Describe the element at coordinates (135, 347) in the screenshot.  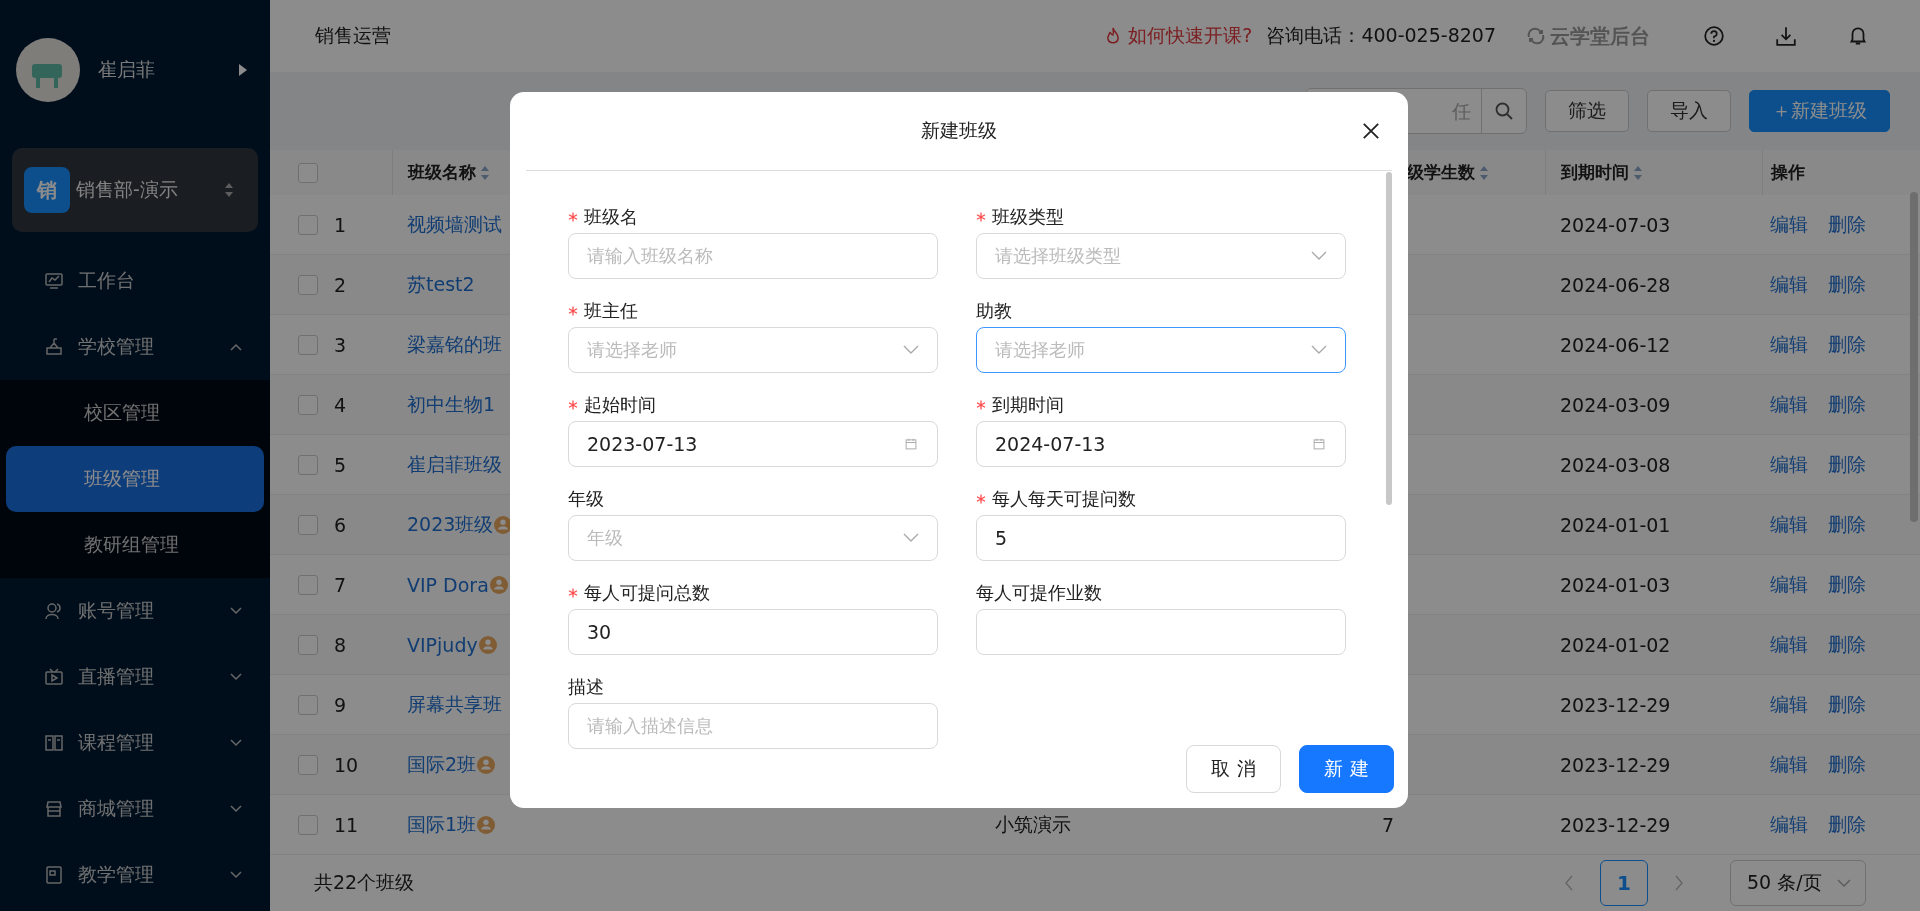
I see `menu-item: 学校管理` at that location.